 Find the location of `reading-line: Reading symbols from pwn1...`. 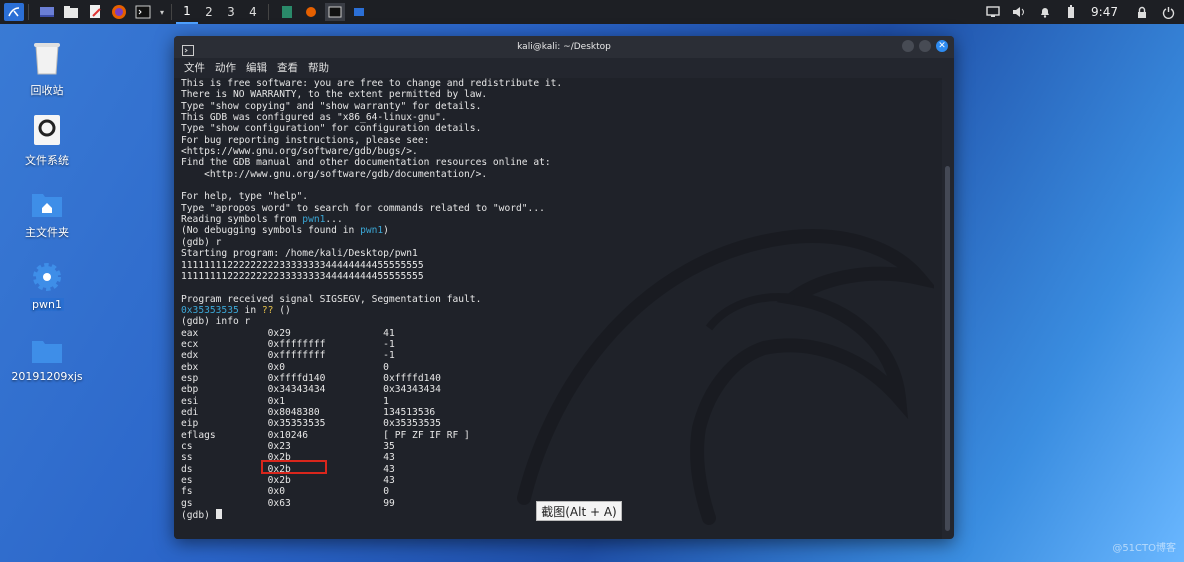

reading-line: Reading symbols from pwn1... is located at coordinates (262, 220).